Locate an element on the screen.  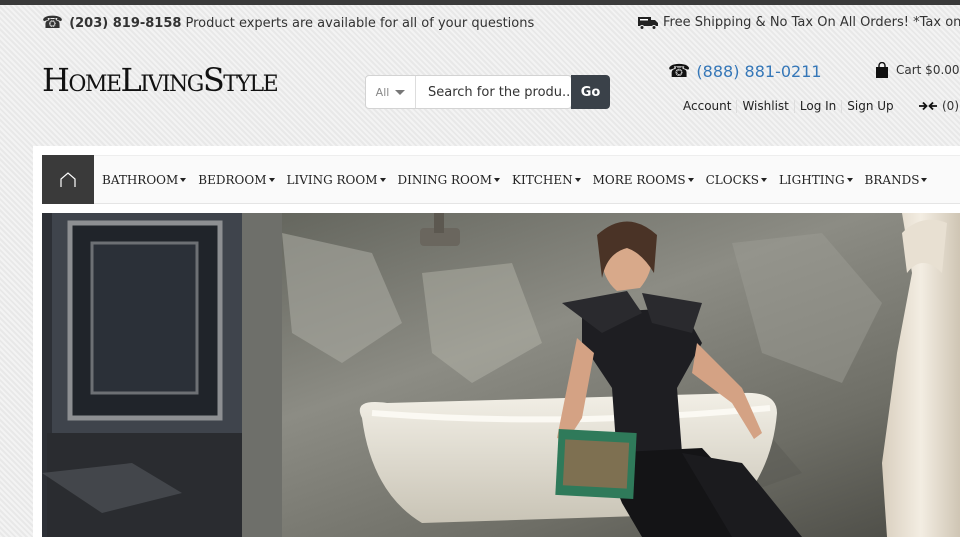
sales-phone: ☎ (888) 881-0211 is located at coordinates (745, 71).